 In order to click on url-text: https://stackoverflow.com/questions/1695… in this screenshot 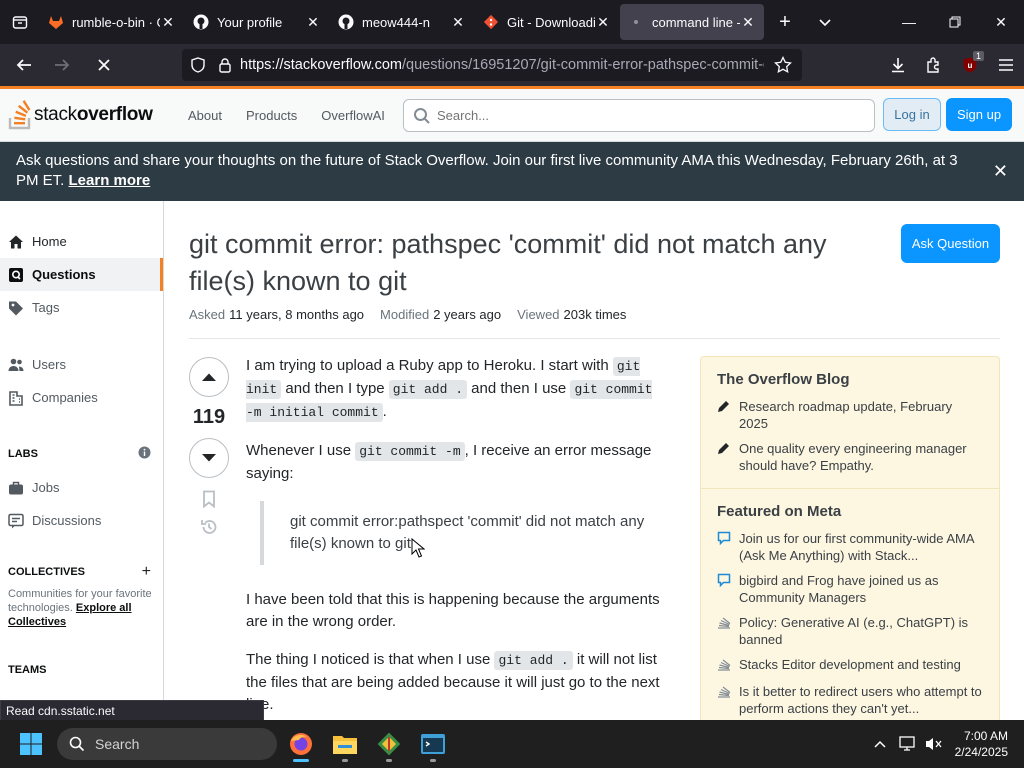, I will do `click(502, 65)`.